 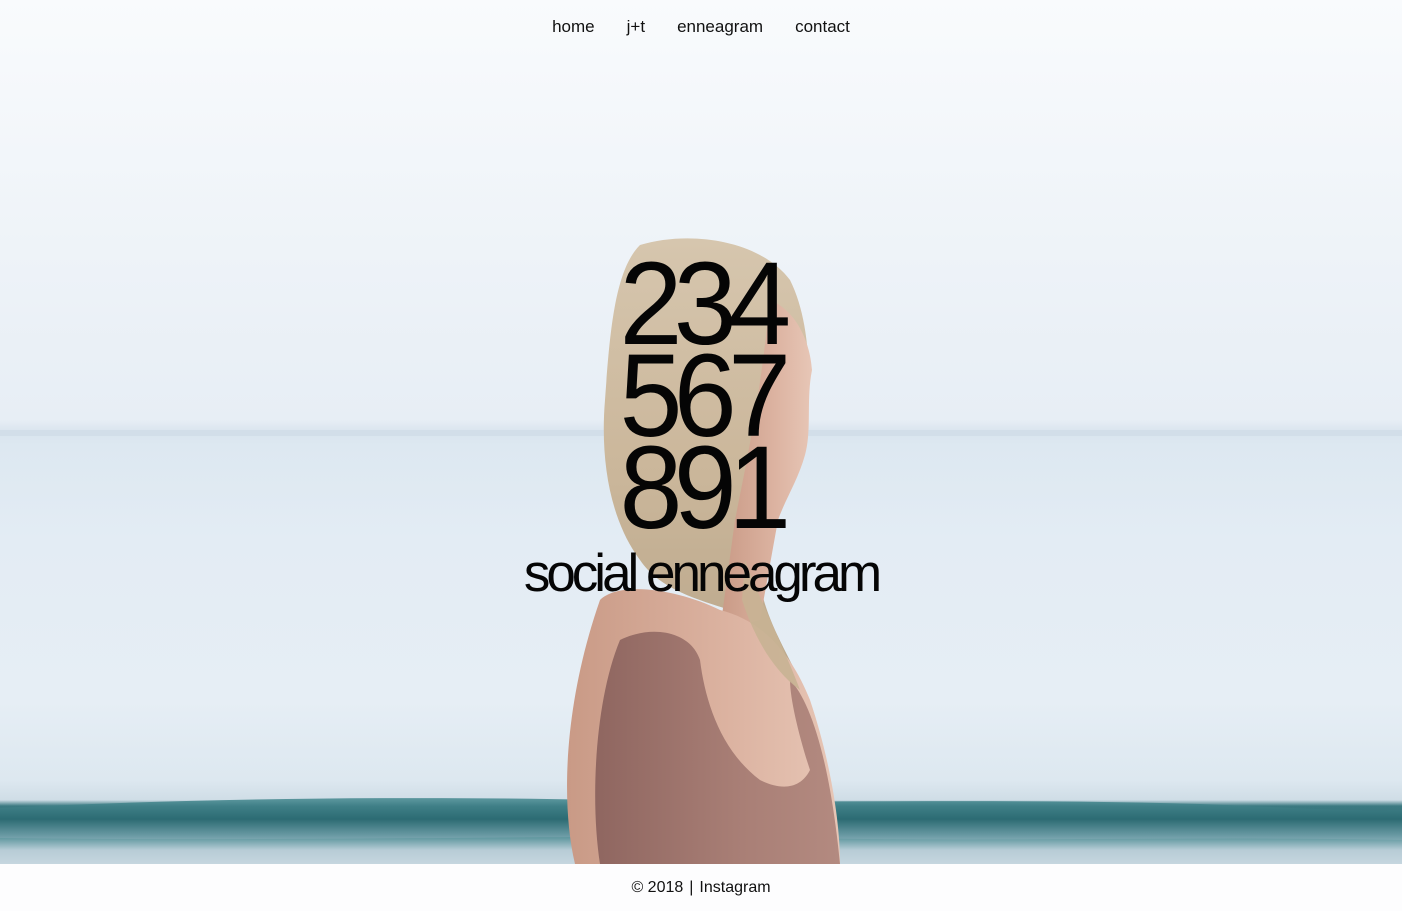 What do you see at coordinates (705, 488) in the screenshot?
I see `hero-digits-line-3: 891` at bounding box center [705, 488].